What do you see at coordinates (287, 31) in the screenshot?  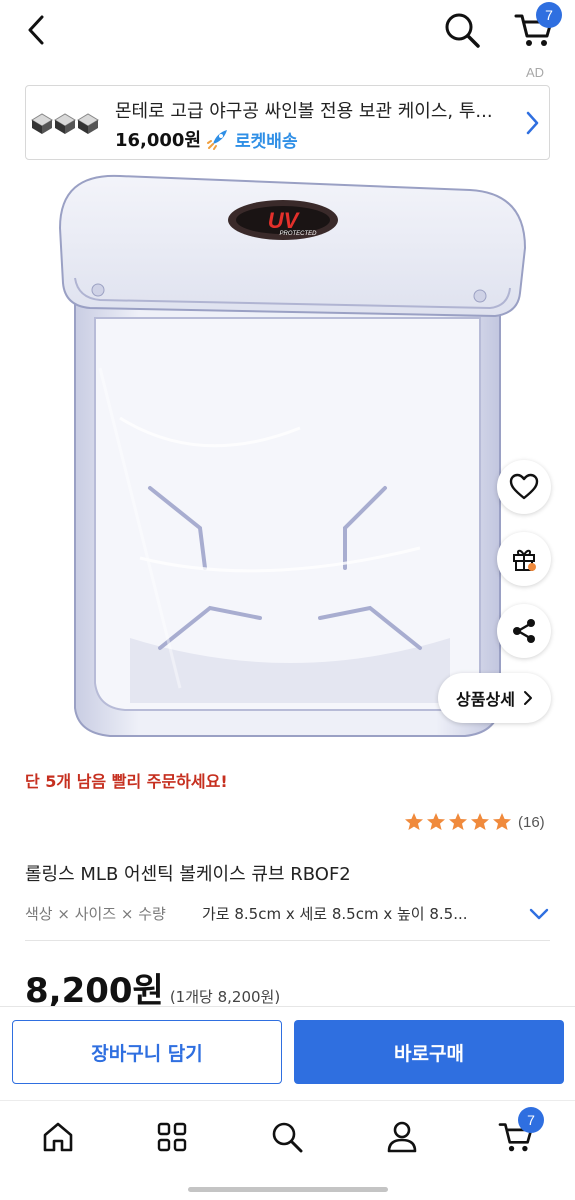 I see `top-bar: 7` at bounding box center [287, 31].